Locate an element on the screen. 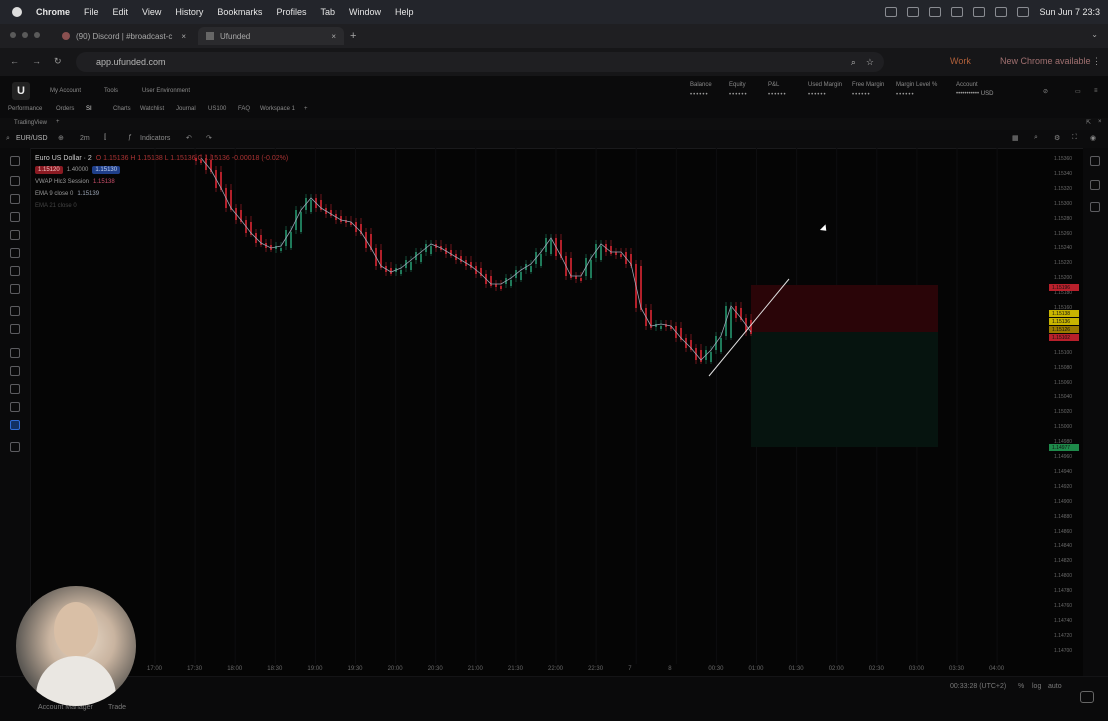  layout-icon: ▭ is located at coordinates (1078, 91).